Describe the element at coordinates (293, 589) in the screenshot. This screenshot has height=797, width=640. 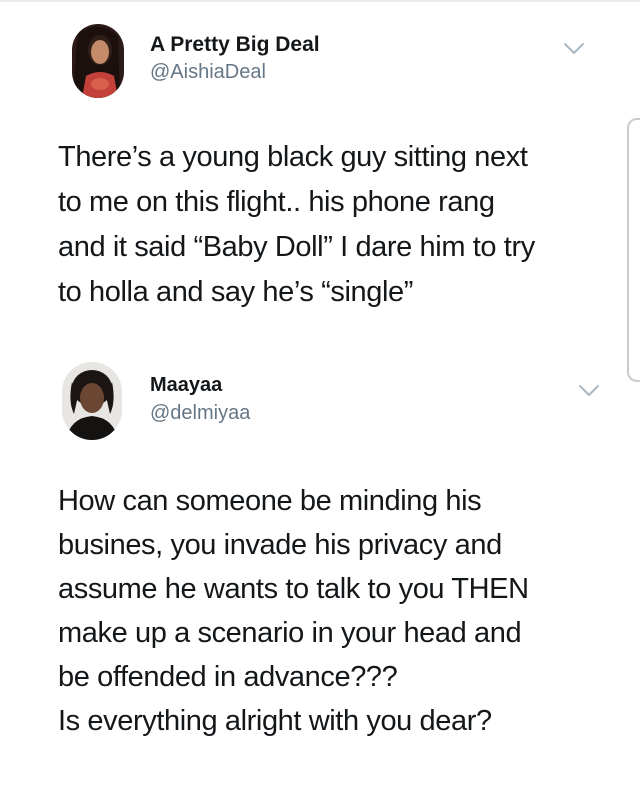
I see `tweet-text-line: assume he wants to talk to you THEN` at that location.